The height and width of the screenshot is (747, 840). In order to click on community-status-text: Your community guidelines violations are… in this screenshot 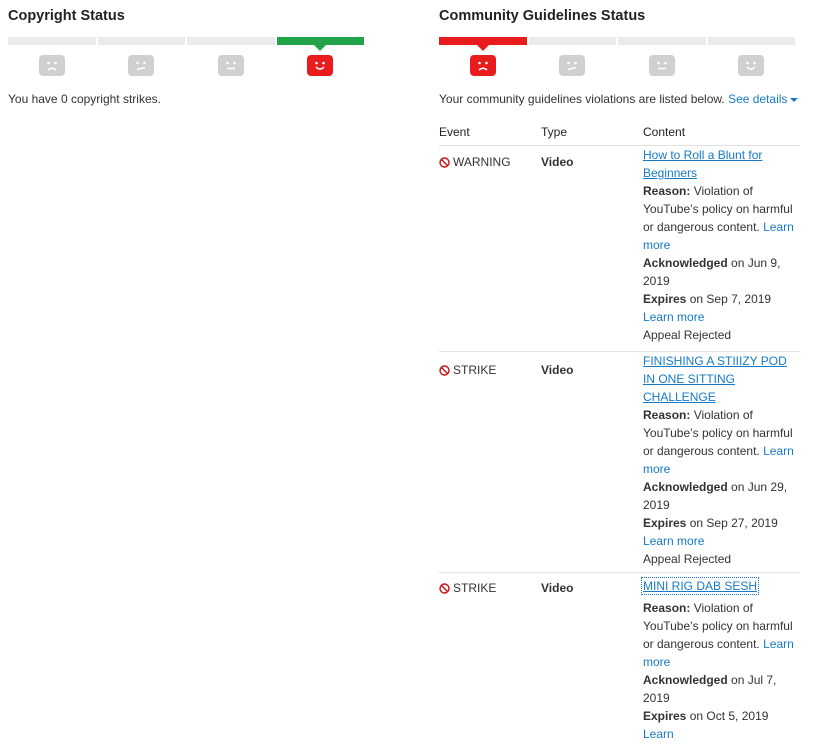, I will do `click(618, 99)`.